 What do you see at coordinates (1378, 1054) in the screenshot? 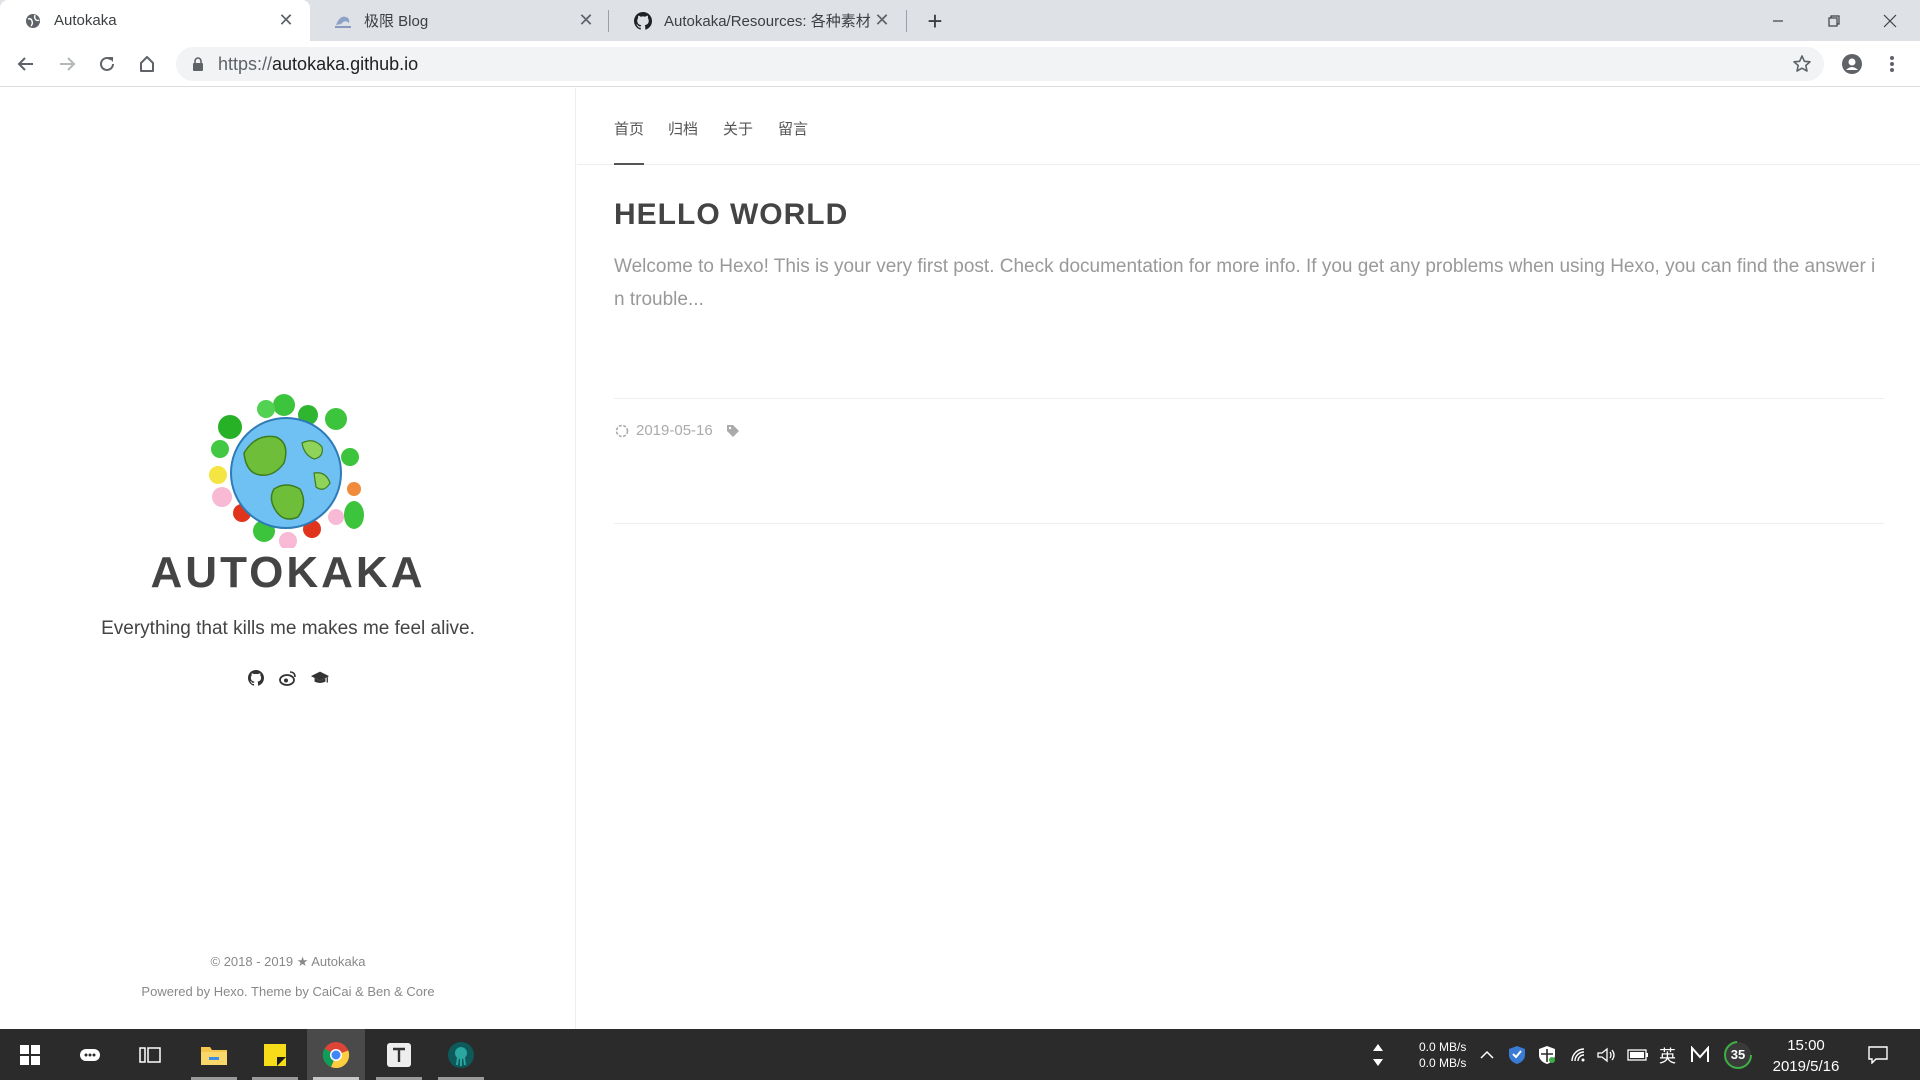
I see `network-speed-arrows-icon` at bounding box center [1378, 1054].